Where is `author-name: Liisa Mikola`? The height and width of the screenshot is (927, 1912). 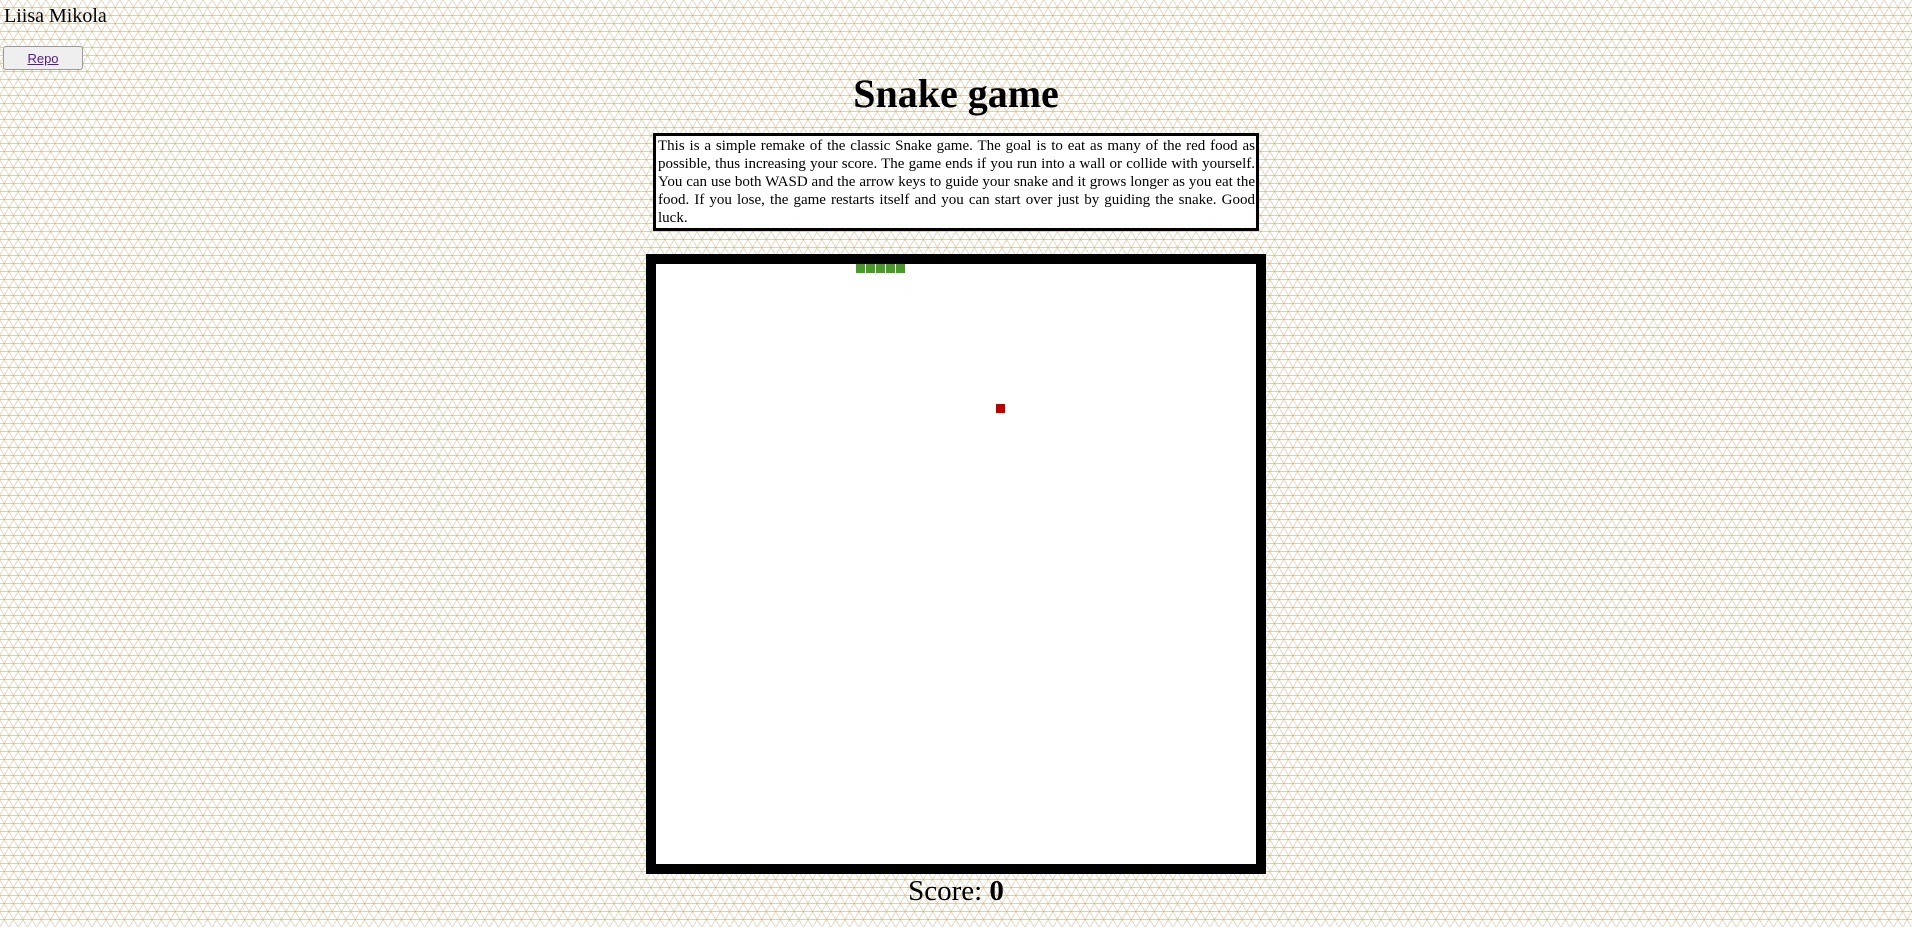 author-name: Liisa Mikola is located at coordinates (55, 16).